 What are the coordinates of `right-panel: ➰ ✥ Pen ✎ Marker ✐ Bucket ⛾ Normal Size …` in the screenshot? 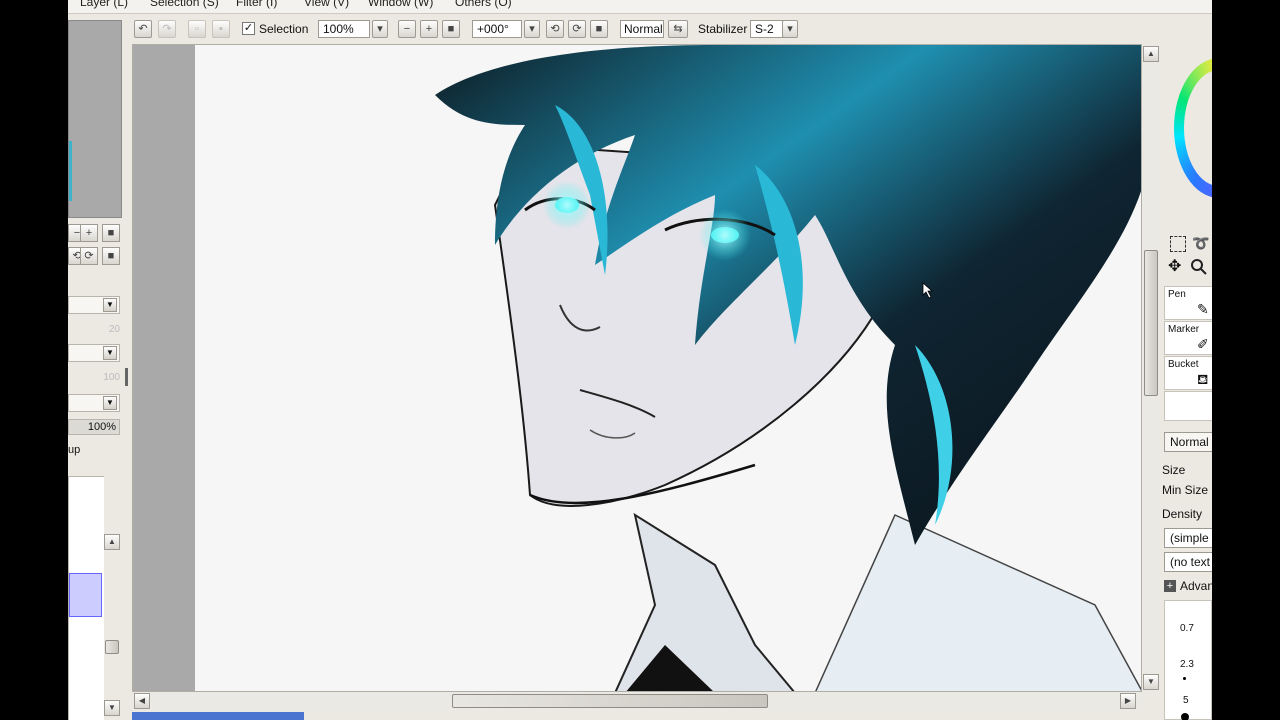 It's located at (1187, 369).